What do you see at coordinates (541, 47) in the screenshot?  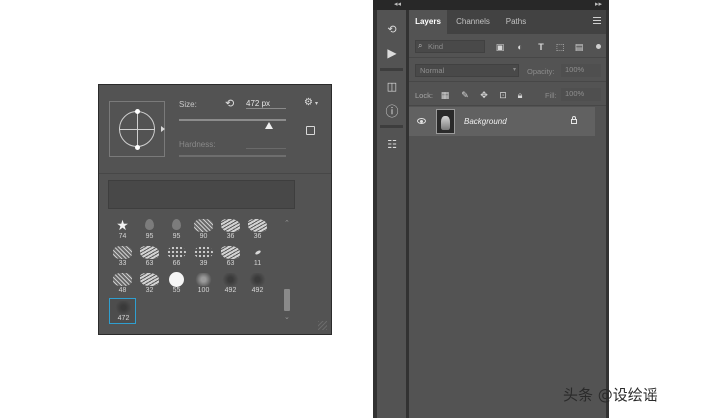 I see `filter-type-icon: T` at bounding box center [541, 47].